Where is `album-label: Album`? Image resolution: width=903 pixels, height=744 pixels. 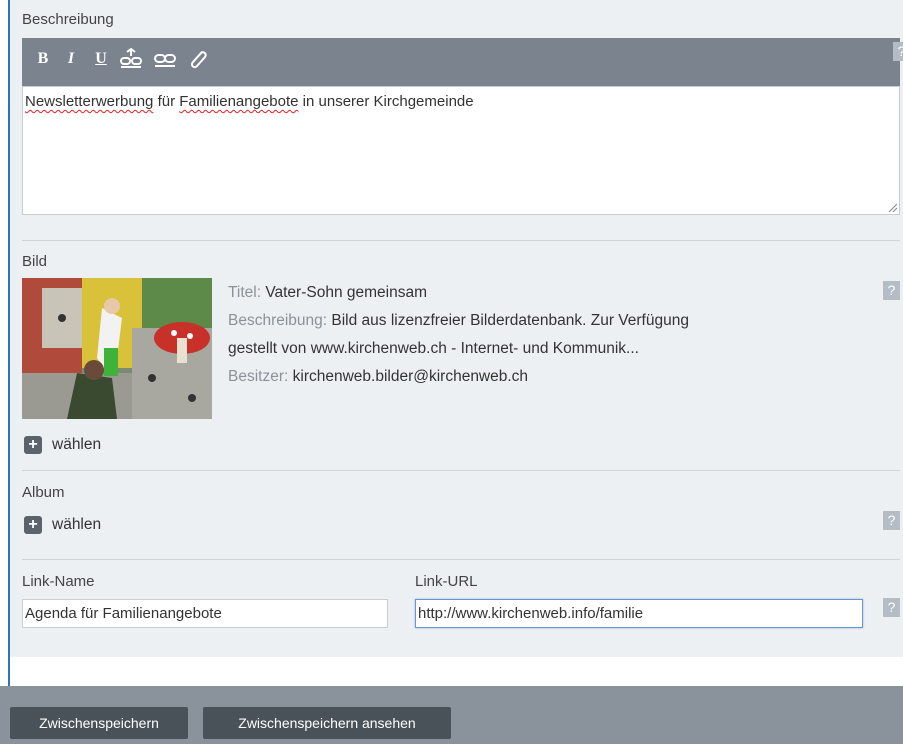
album-label: Album is located at coordinates (43, 492).